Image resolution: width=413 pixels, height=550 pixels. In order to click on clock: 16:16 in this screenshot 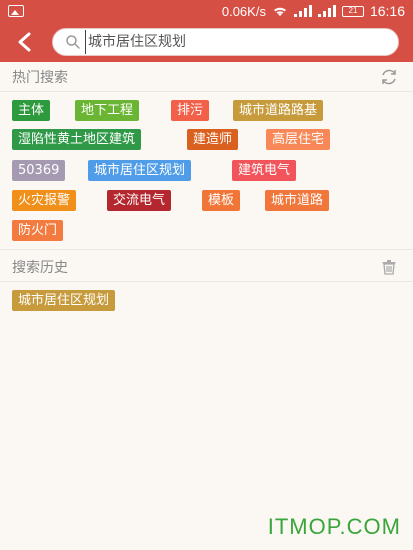, I will do `click(387, 11)`.